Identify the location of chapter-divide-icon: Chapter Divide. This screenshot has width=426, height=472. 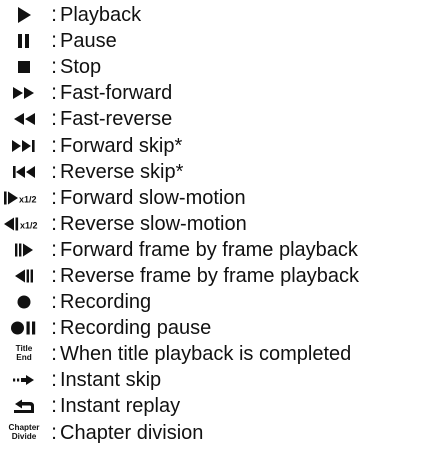
(24, 433).